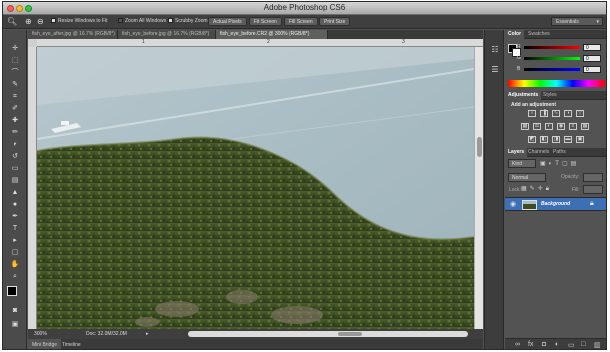 This screenshot has width=610, height=352. What do you see at coordinates (597, 345) in the screenshot?
I see `trash-icon: ▥` at bounding box center [597, 345].